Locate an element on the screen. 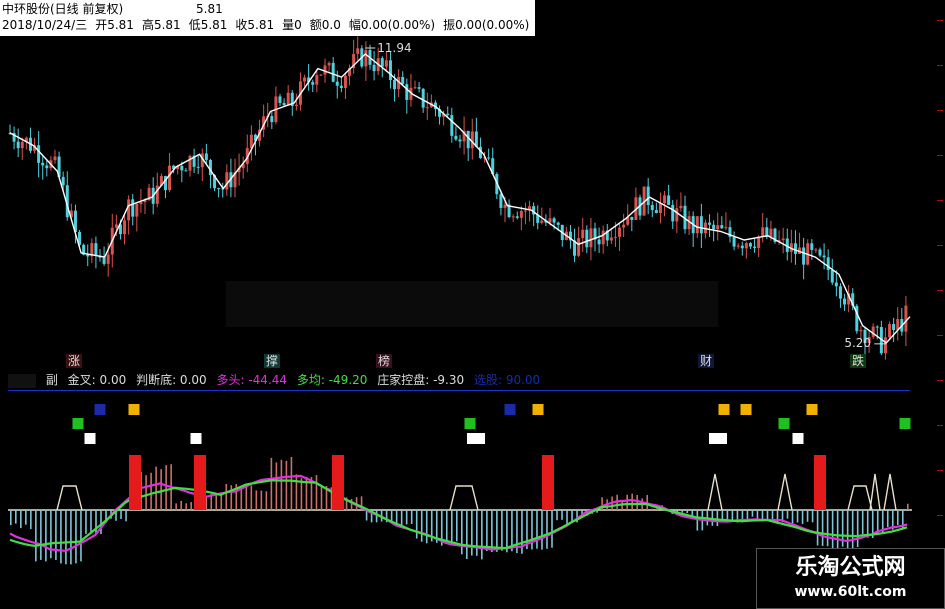  quote-volume: 量0 is located at coordinates (292, 25).